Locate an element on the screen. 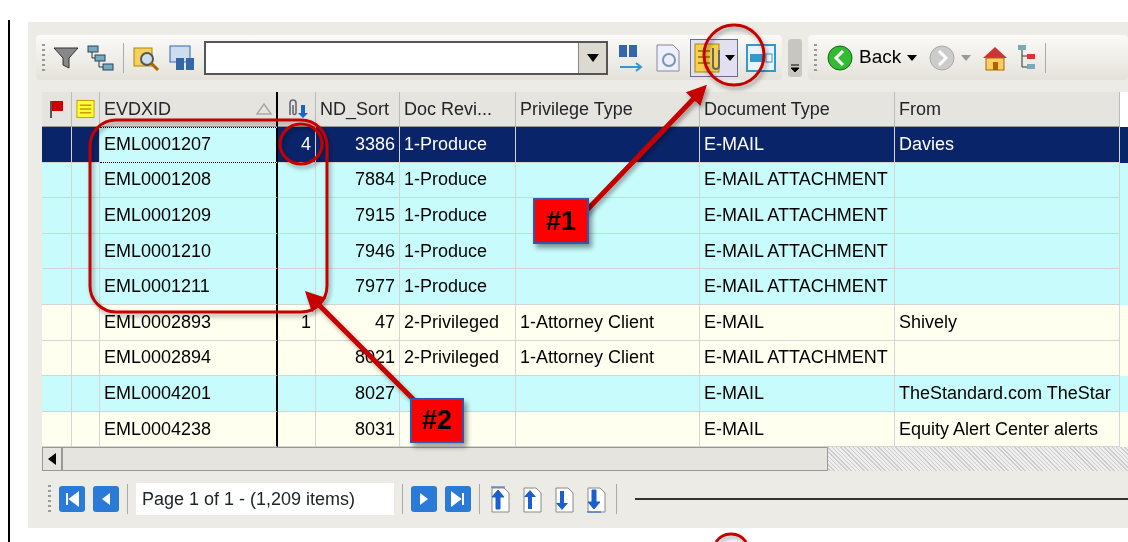 Image resolution: width=1128 pixels, height=542 pixels. back-button: Back is located at coordinates (872, 57).